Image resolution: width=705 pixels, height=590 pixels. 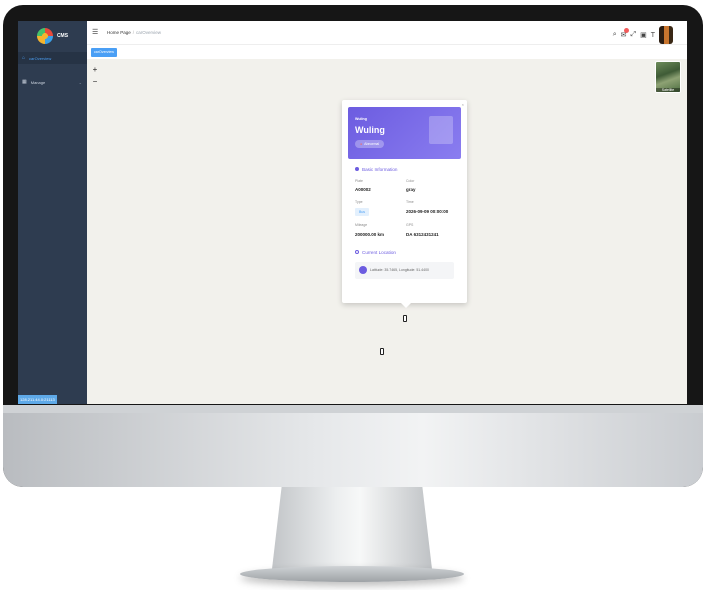 I want to click on vehicle-header-card: Wuling Wuling Abnormal, so click(x=404, y=133).